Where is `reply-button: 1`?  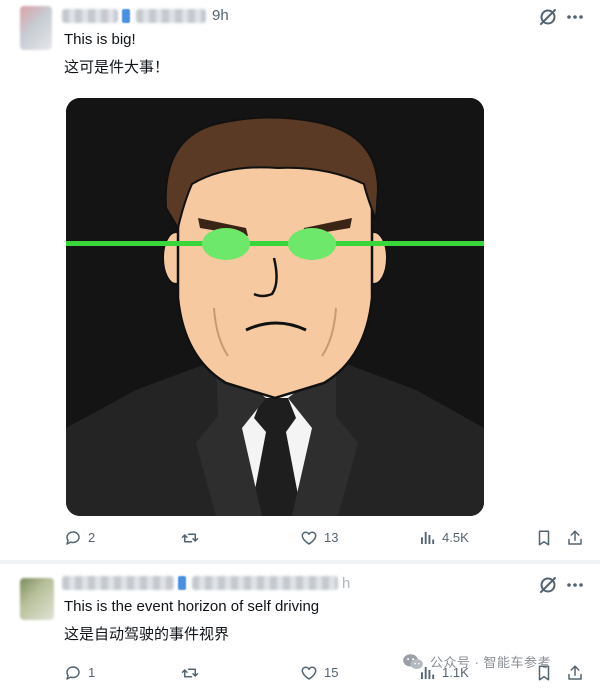 reply-button: 1 is located at coordinates (79, 673).